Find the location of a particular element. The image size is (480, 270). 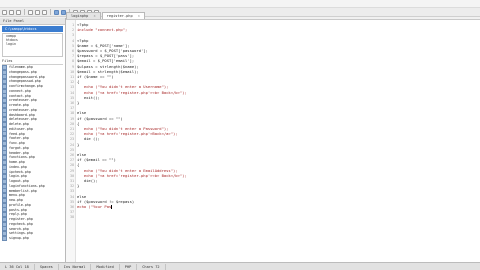

char-count: Chars 72 is located at coordinates (151, 266).